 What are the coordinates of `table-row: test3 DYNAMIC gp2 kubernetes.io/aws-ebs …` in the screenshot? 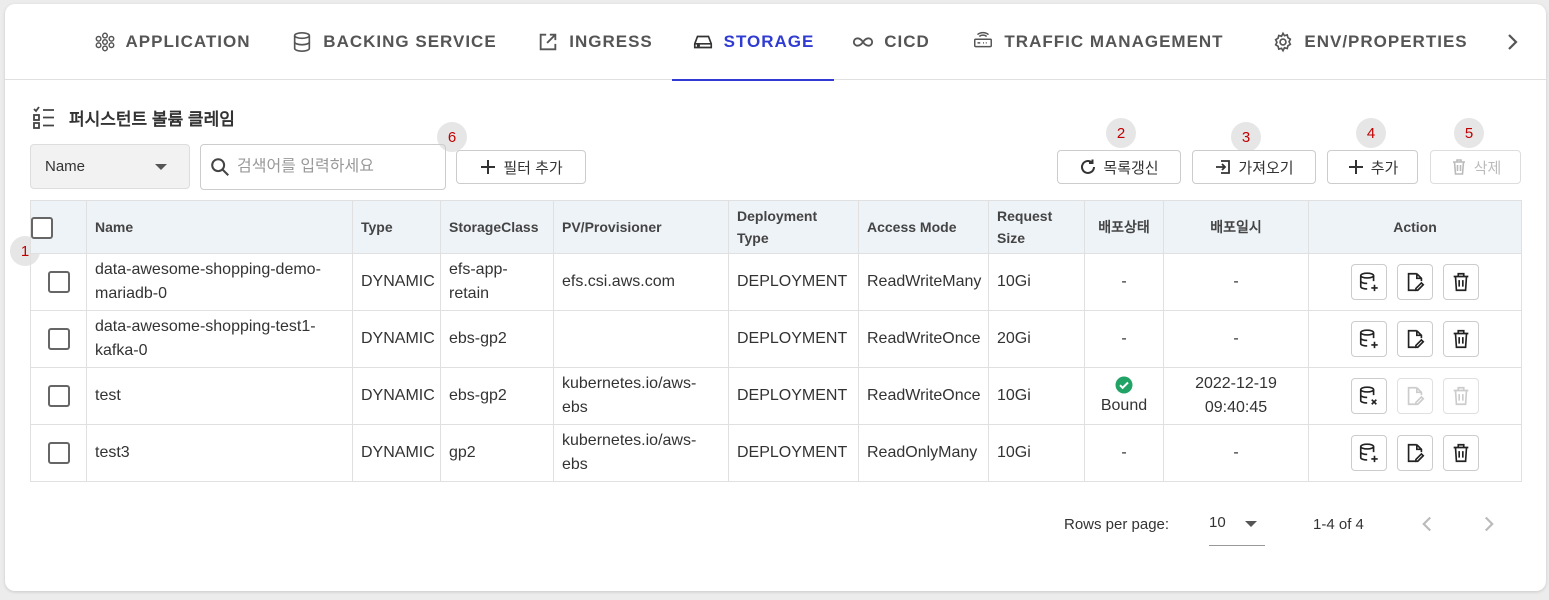 It's located at (776, 453).